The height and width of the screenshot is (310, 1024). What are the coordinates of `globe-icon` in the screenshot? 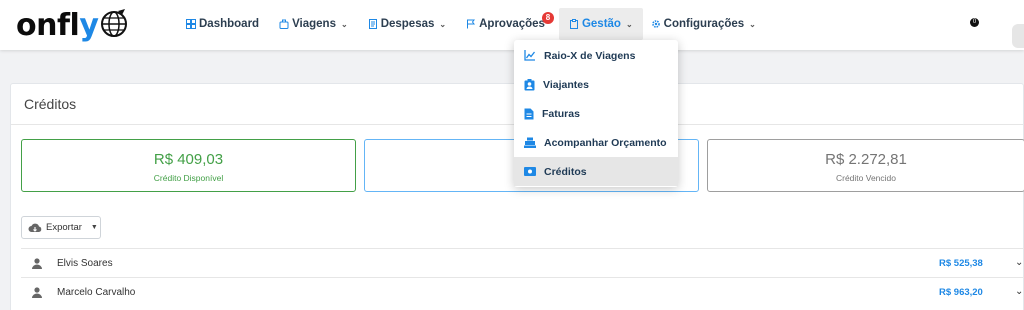 It's located at (114, 23).